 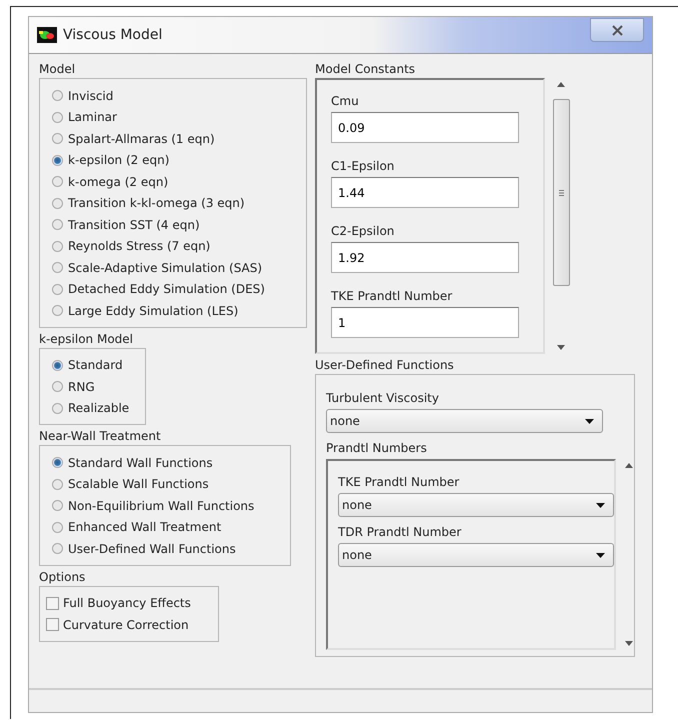 I want to click on radio-option: Spalart-Allmaras (1 eqn), so click(x=176, y=139).